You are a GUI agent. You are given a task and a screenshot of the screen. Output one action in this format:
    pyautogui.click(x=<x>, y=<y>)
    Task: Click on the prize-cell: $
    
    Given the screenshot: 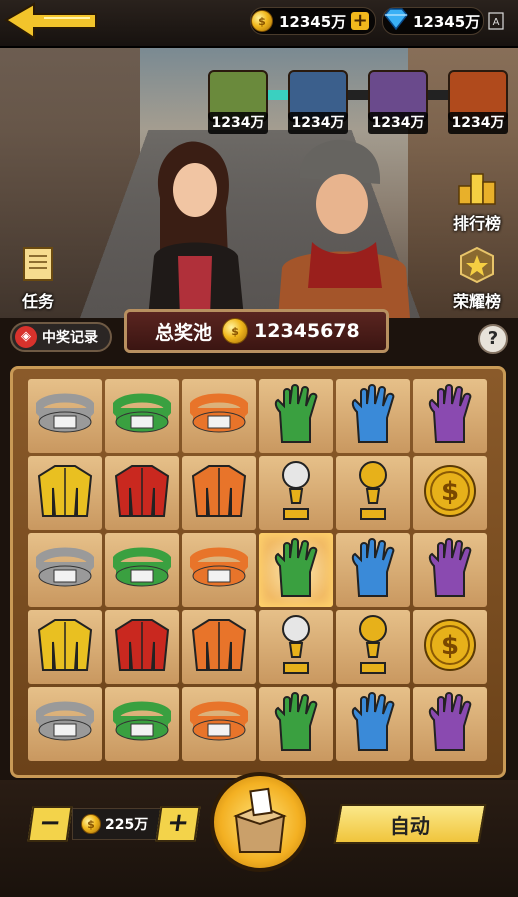 What is the action you would take?
    pyautogui.click(x=450, y=493)
    